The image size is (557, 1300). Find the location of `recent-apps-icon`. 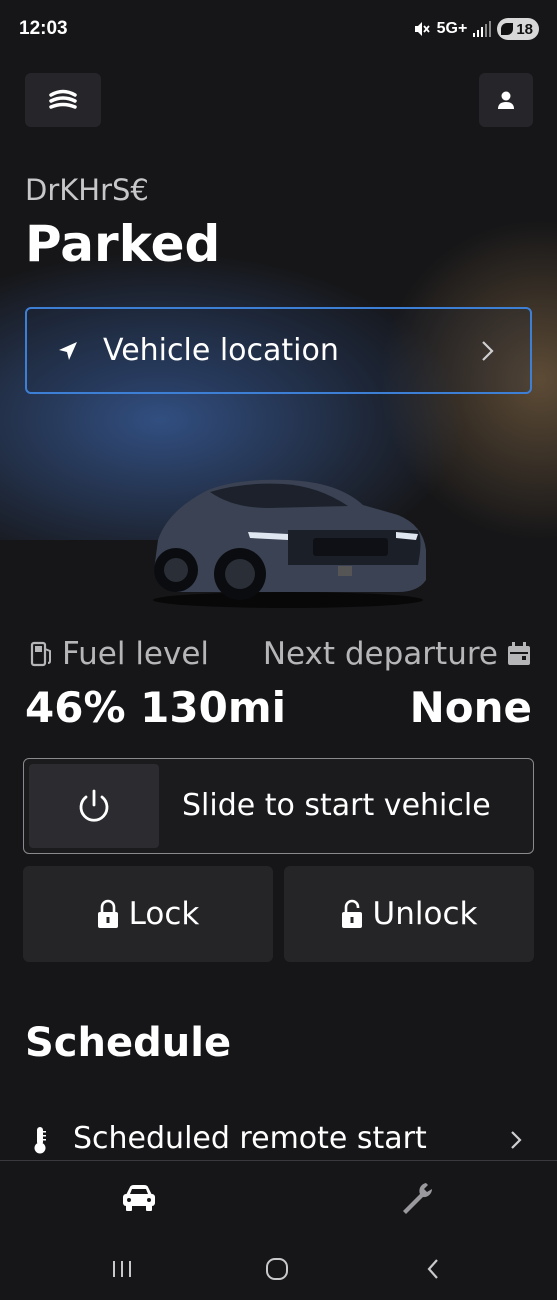

recent-apps-icon is located at coordinates (122, 1269).